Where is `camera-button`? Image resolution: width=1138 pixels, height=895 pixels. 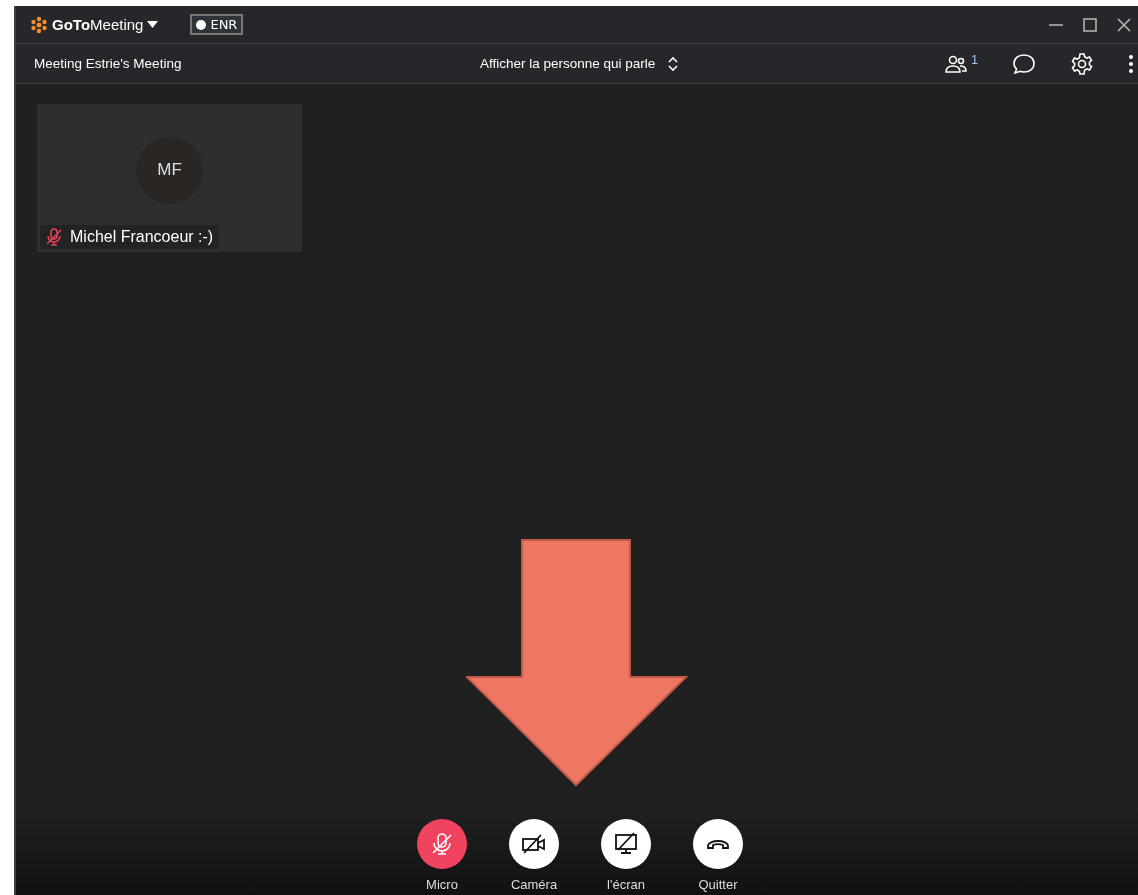
camera-button is located at coordinates (534, 844).